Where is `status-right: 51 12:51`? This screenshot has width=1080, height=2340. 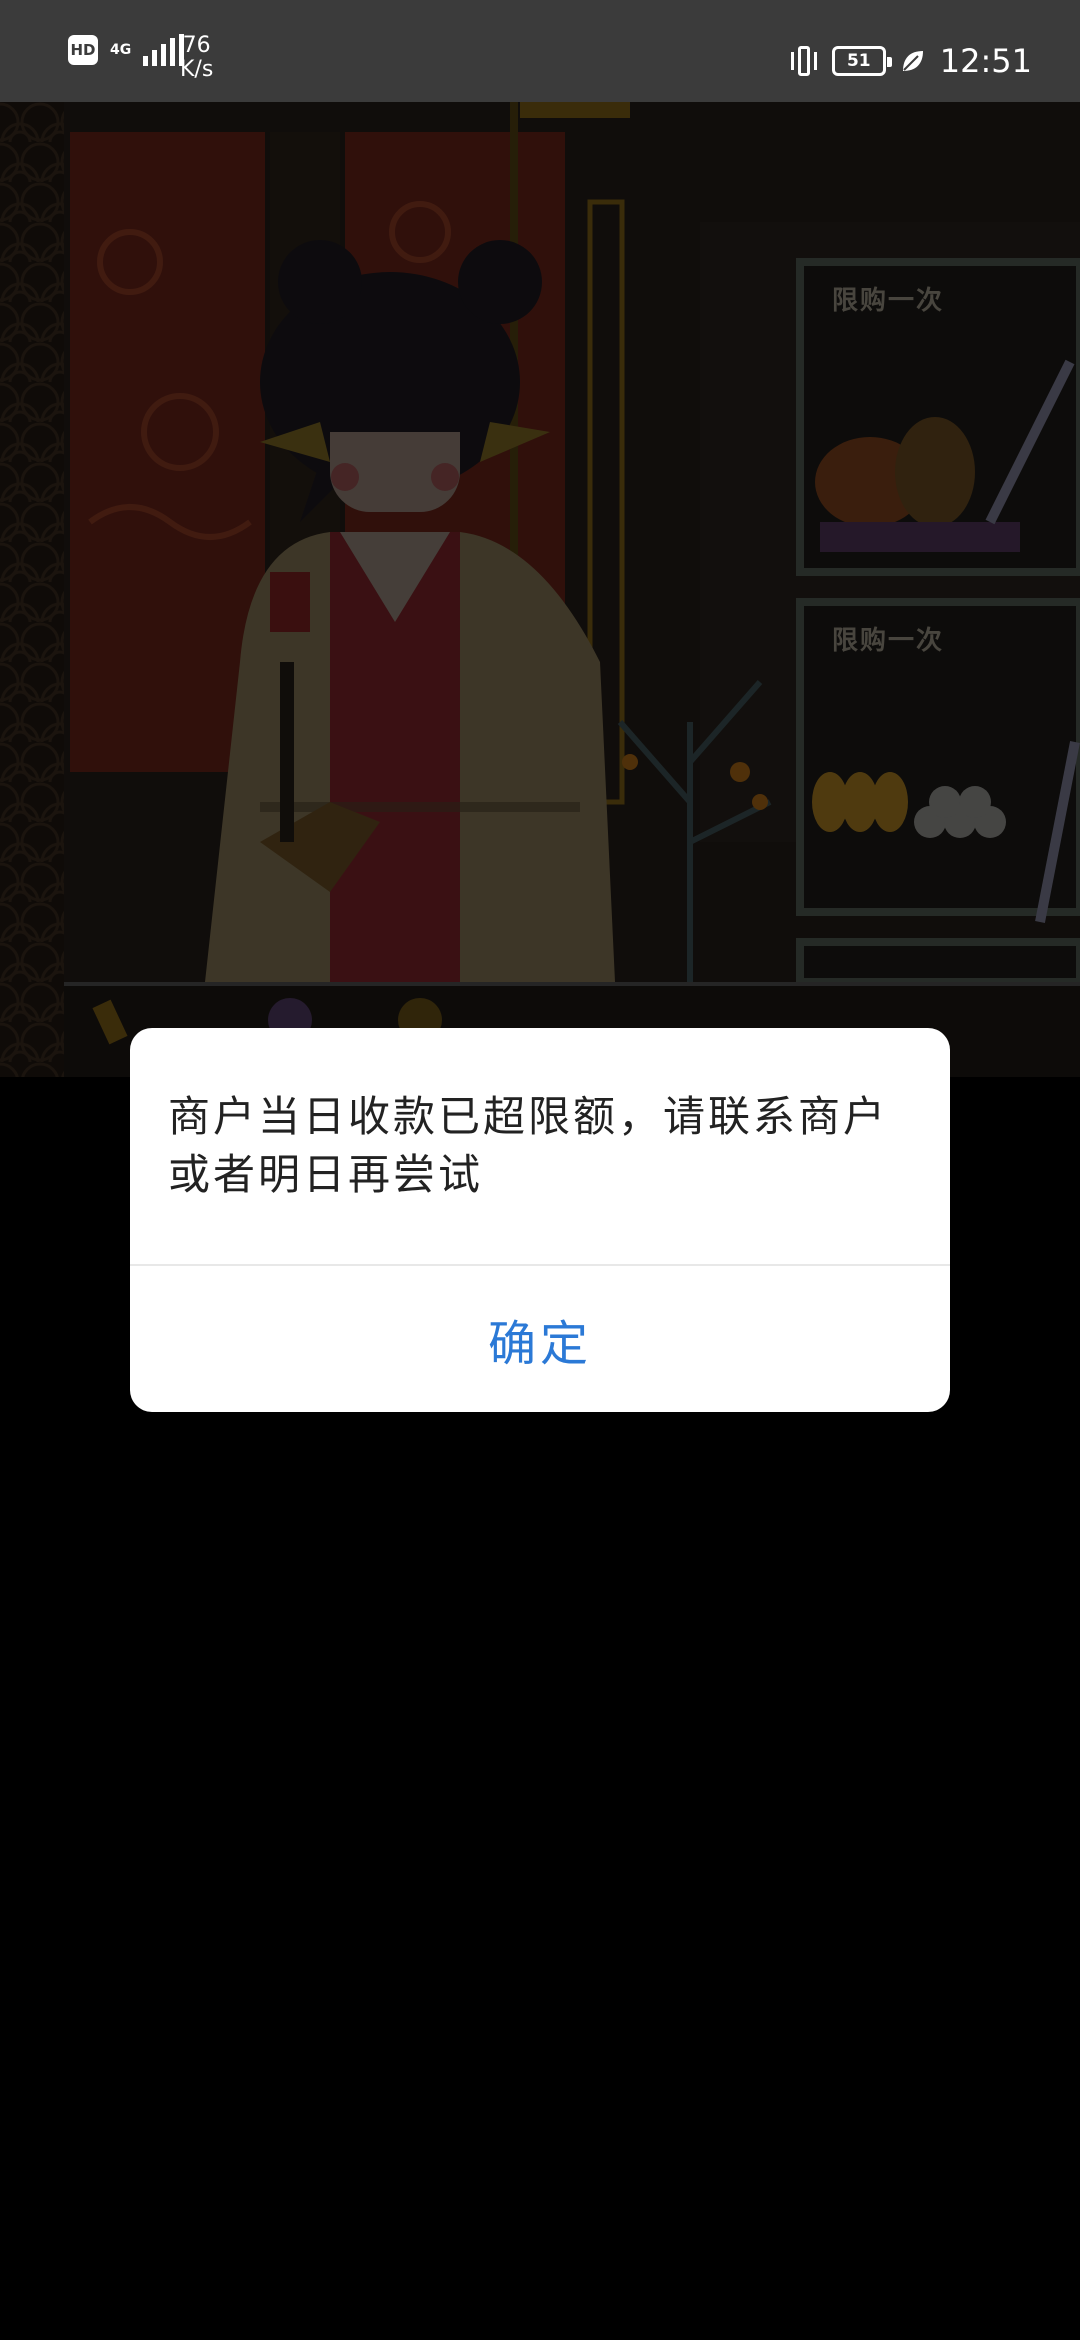
status-right: 51 12:51 is located at coordinates (911, 61).